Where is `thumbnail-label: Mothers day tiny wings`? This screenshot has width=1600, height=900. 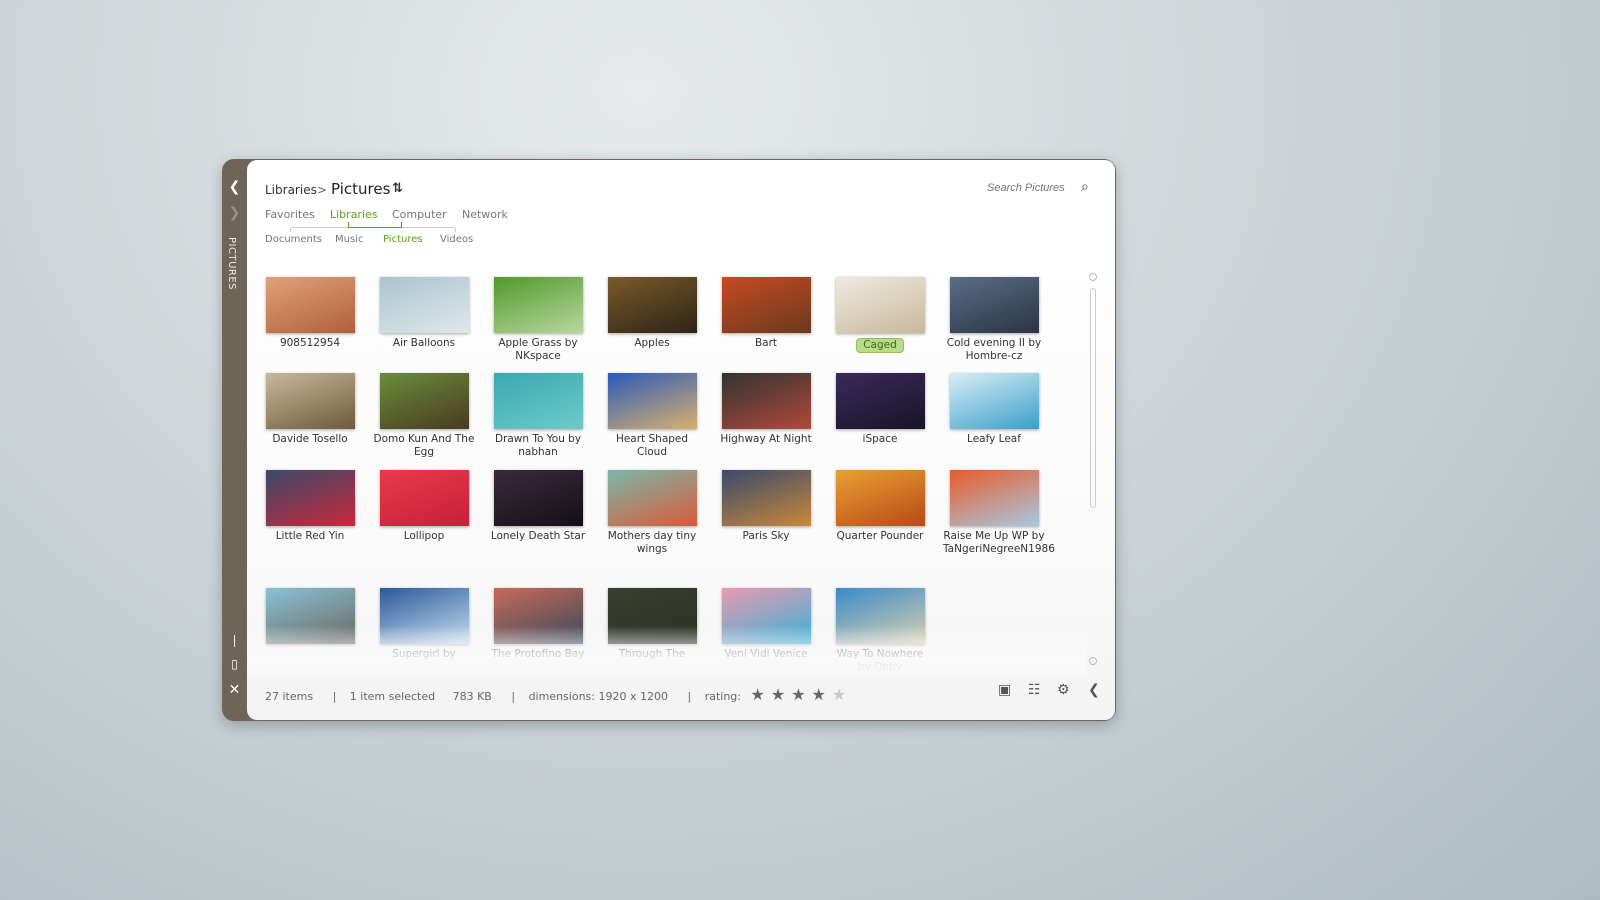 thumbnail-label: Mothers day tiny wings is located at coordinates (652, 542).